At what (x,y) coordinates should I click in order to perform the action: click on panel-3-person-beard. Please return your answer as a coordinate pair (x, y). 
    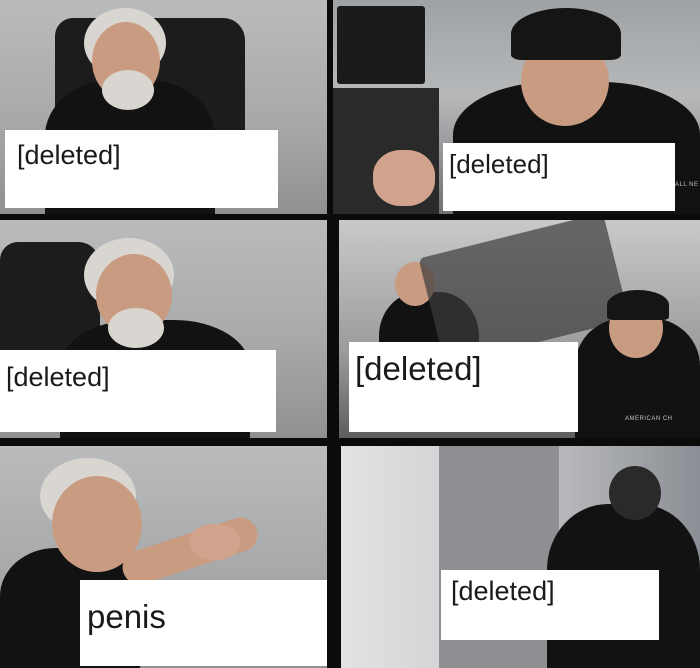
    Looking at the image, I should click on (136, 328).